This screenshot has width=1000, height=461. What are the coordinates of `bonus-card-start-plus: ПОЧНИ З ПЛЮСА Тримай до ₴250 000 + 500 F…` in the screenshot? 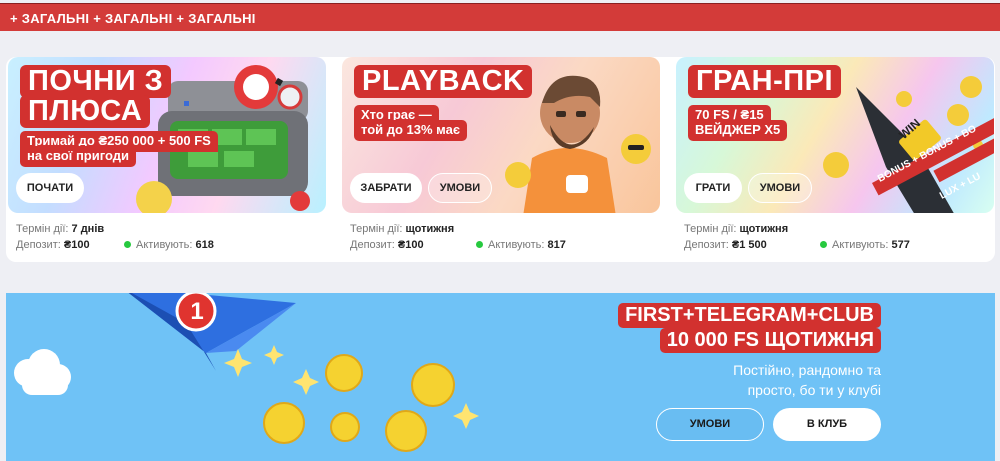 It's located at (166, 159).